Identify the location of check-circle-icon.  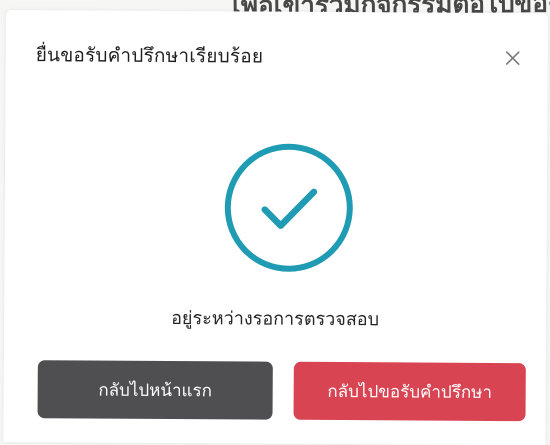
(288, 207).